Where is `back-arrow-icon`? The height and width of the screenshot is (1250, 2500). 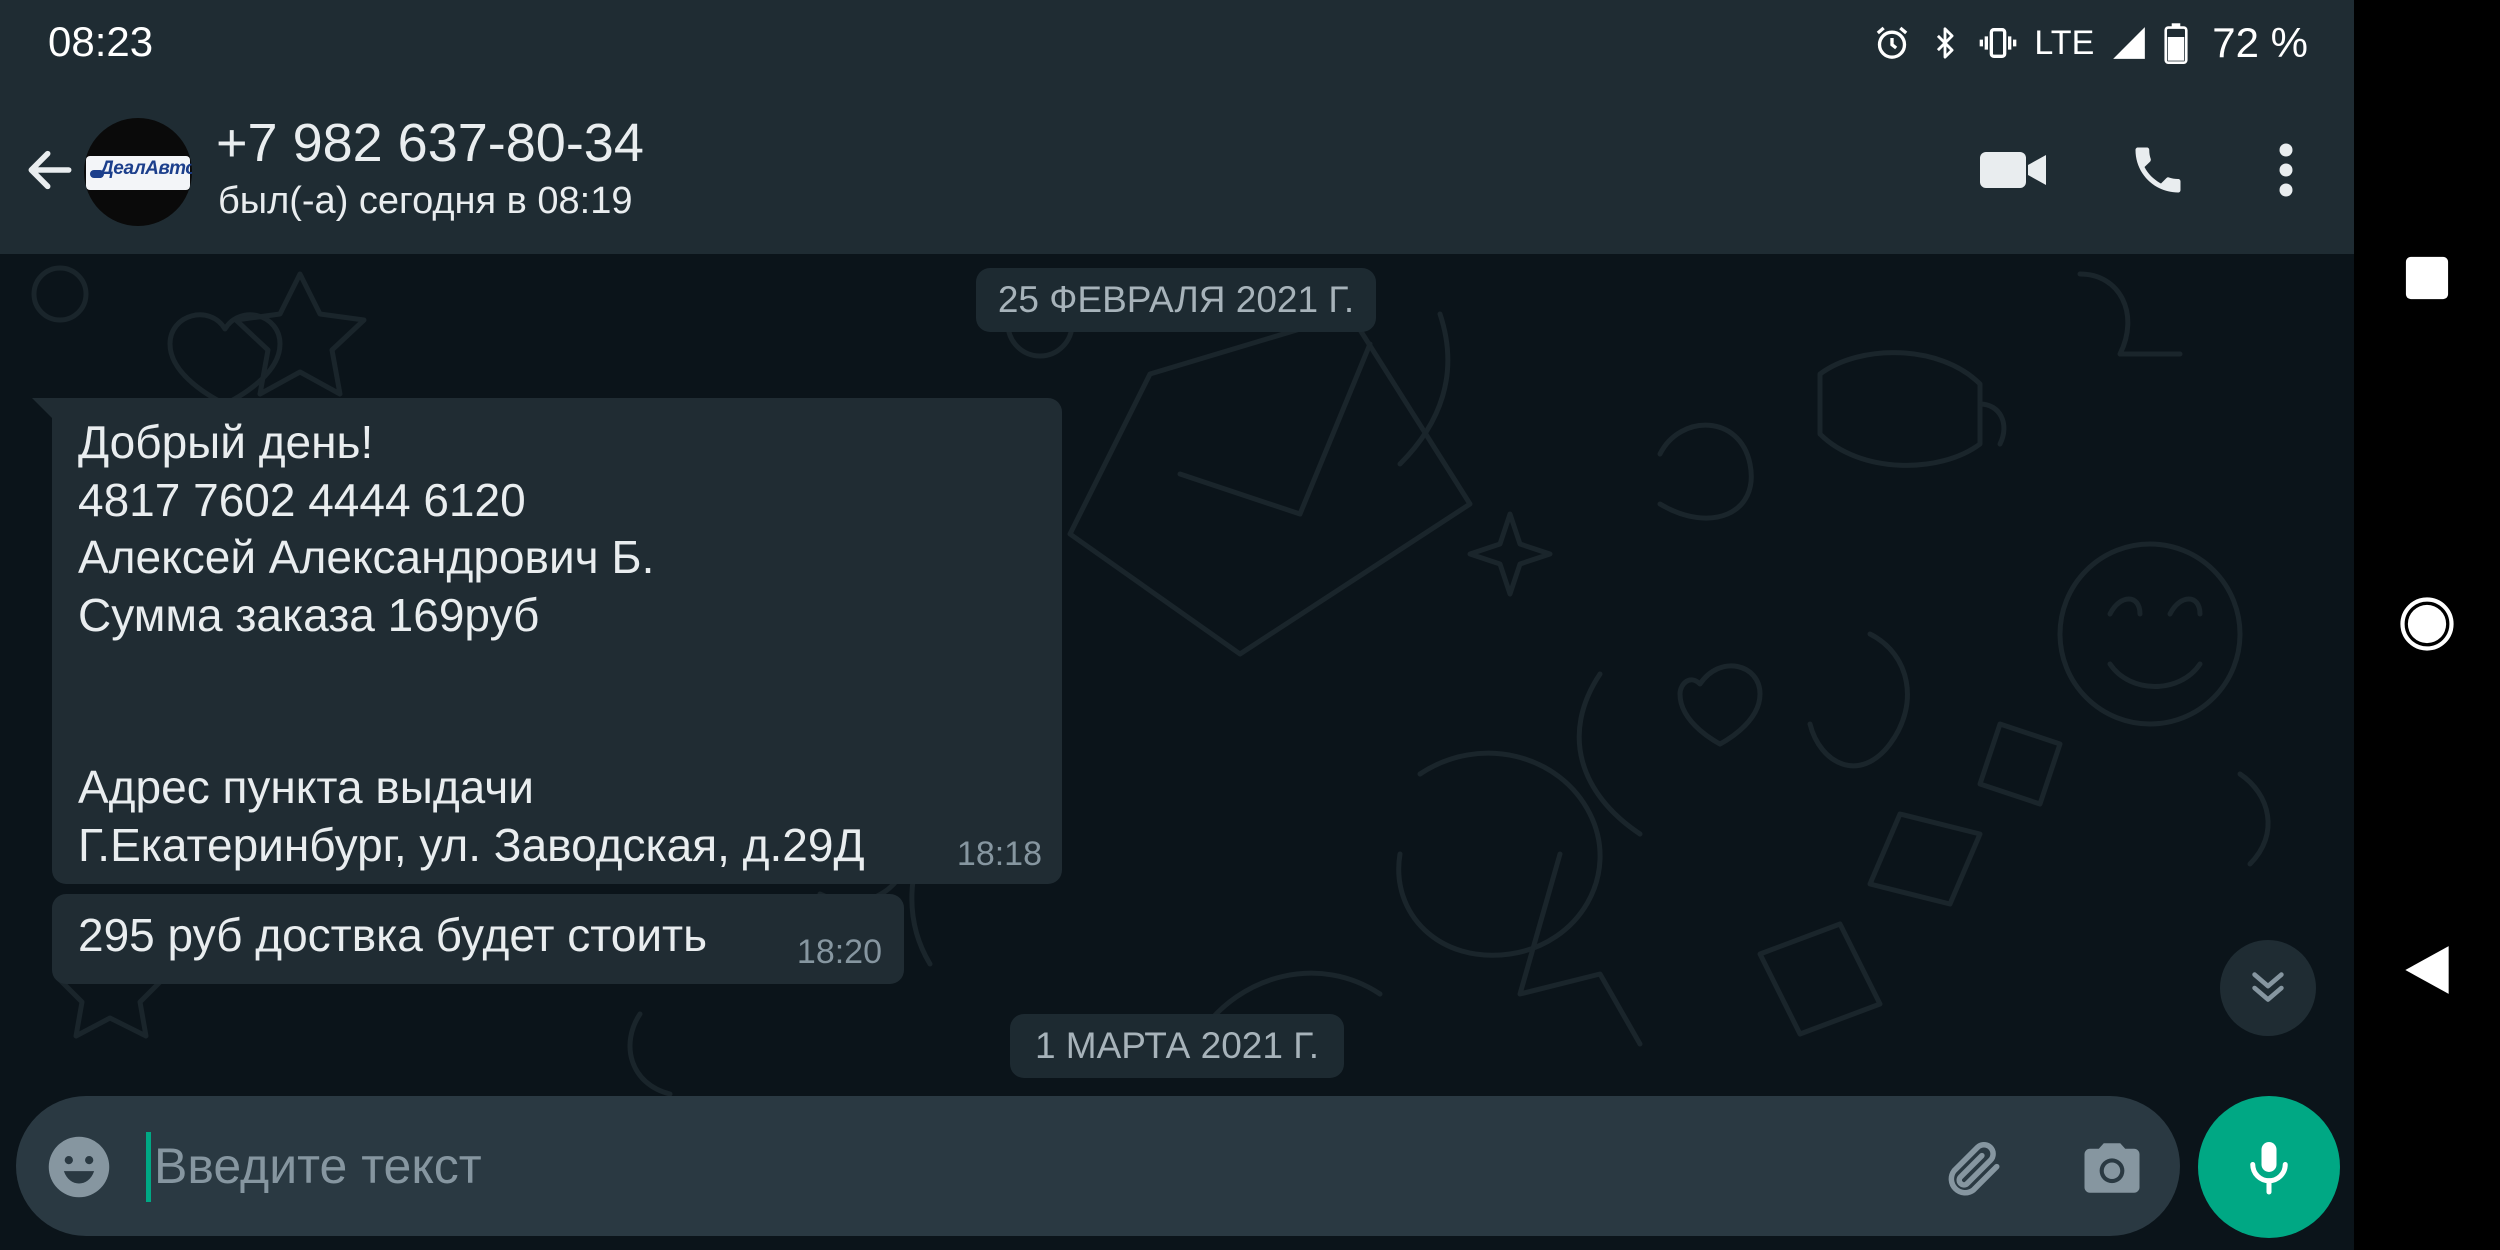 back-arrow-icon is located at coordinates (50, 170).